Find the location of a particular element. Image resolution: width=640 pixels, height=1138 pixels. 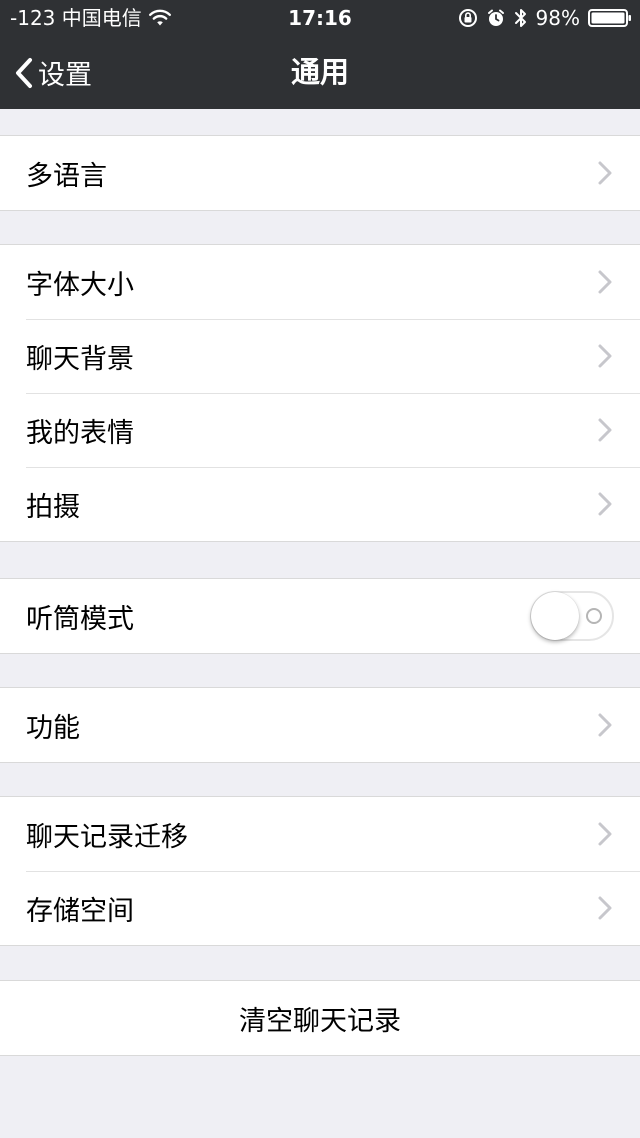

toggle-knob is located at coordinates (555, 616).